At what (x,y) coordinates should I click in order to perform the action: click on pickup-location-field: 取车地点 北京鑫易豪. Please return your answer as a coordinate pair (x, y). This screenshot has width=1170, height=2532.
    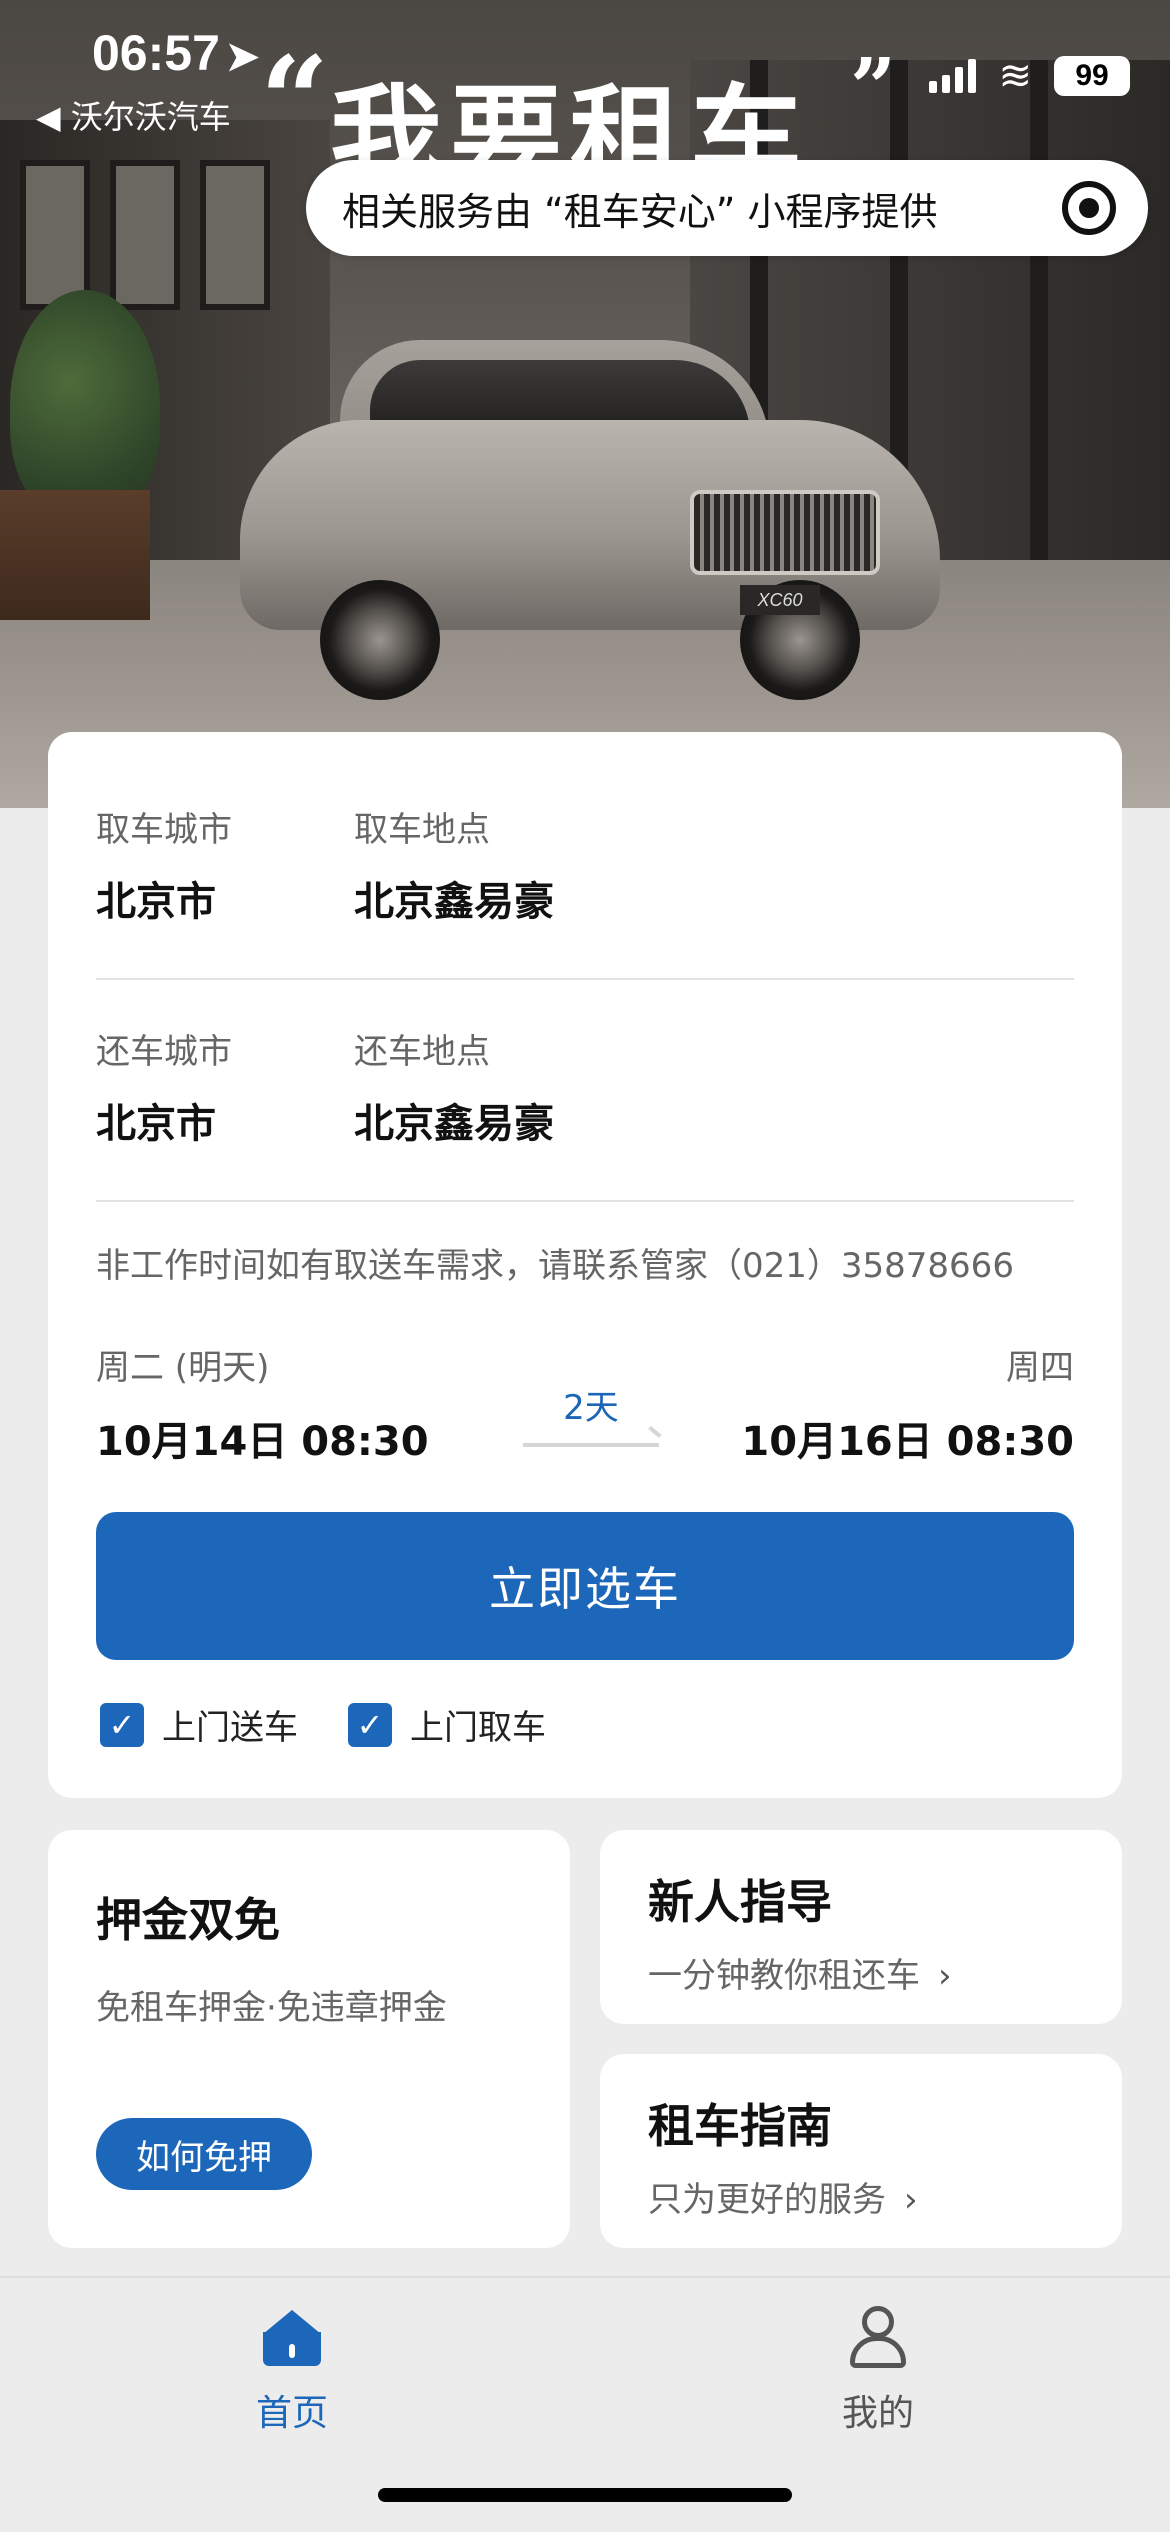
    Looking at the image, I should click on (454, 864).